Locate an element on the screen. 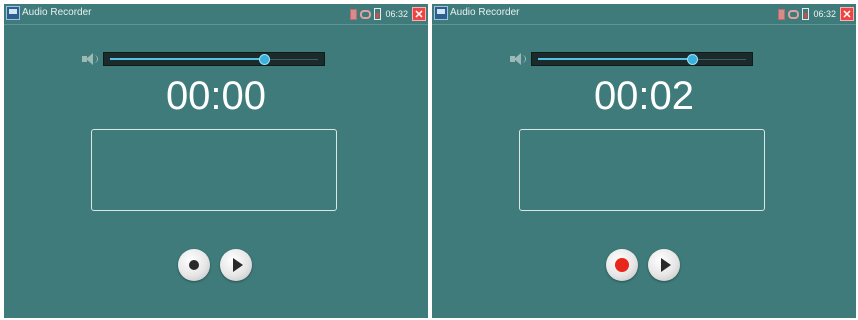 The height and width of the screenshot is (320, 858). elapsed-time: 00:00 is located at coordinates (216, 96).